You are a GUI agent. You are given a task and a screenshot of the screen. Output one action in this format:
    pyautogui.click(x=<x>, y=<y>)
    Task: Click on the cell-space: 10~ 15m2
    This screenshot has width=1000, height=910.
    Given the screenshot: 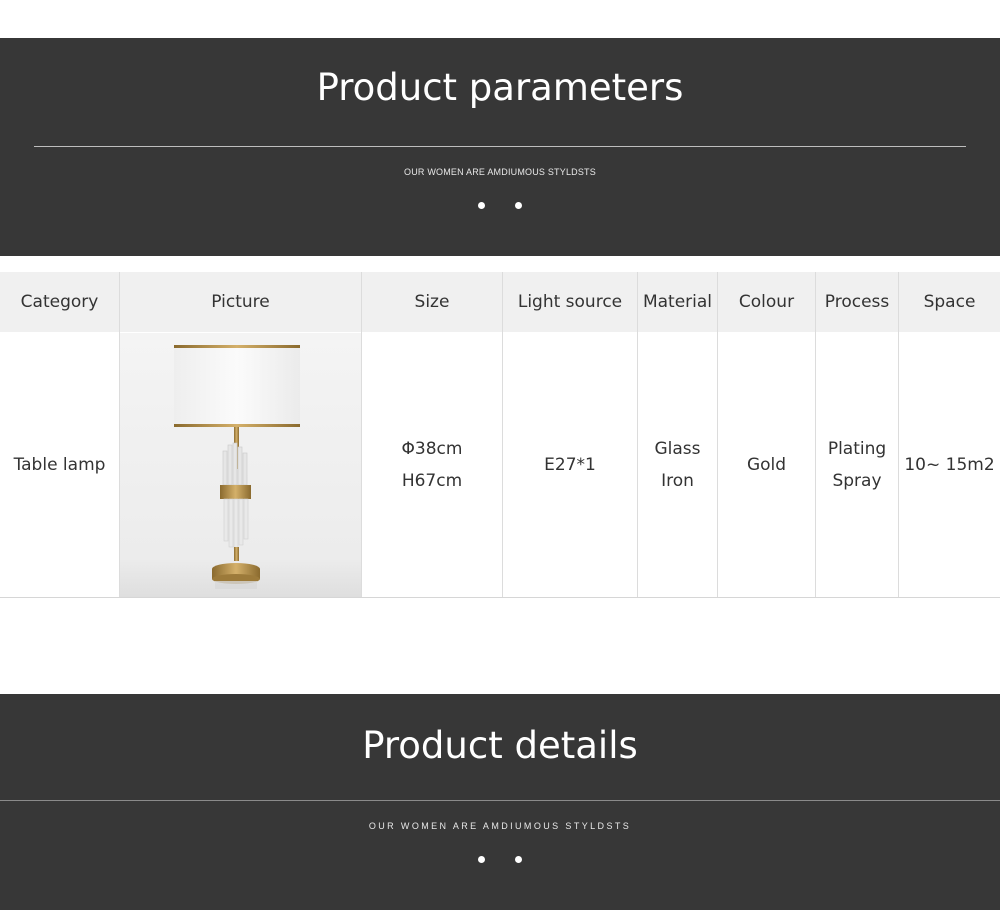 What is the action you would take?
    pyautogui.click(x=949, y=465)
    